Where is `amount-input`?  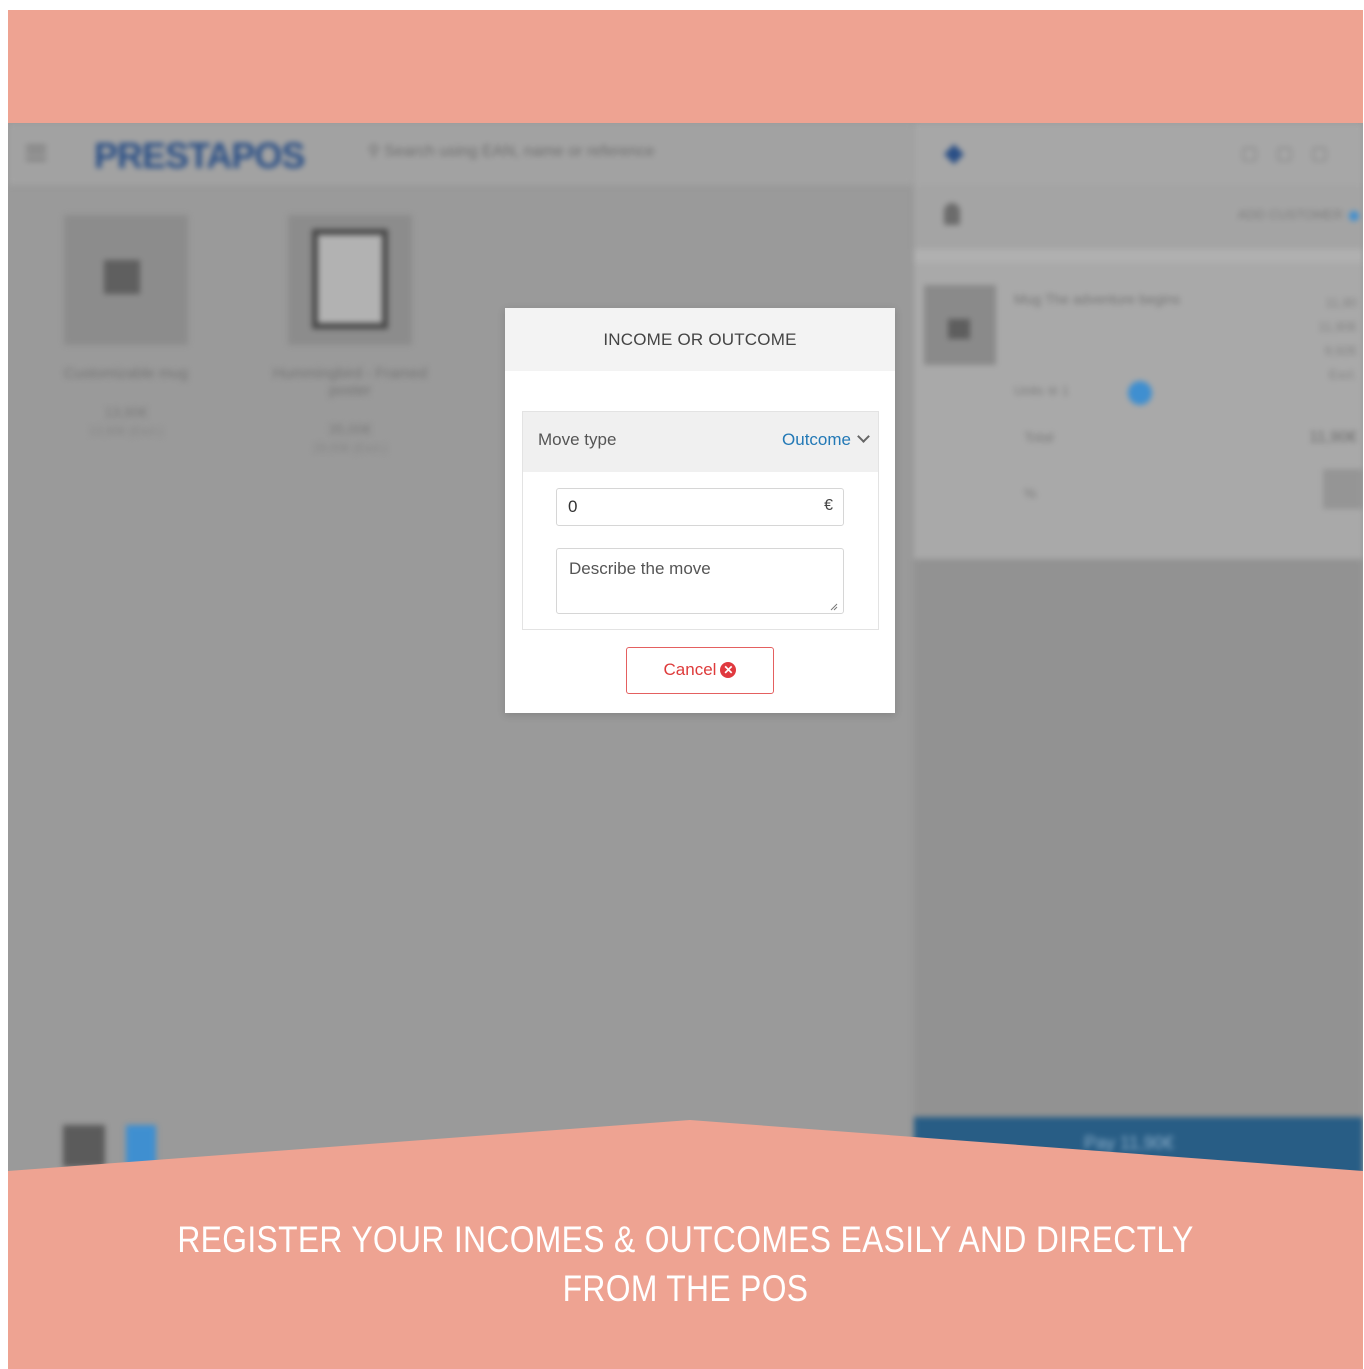
amount-input is located at coordinates (682, 507).